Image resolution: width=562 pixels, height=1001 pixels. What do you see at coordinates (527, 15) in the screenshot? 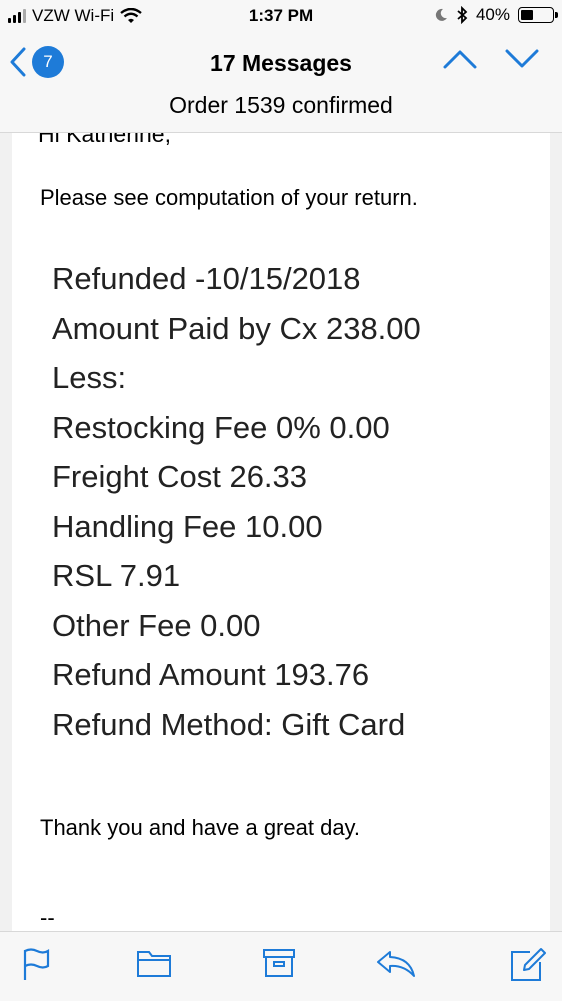
I see `battery-level-fill` at bounding box center [527, 15].